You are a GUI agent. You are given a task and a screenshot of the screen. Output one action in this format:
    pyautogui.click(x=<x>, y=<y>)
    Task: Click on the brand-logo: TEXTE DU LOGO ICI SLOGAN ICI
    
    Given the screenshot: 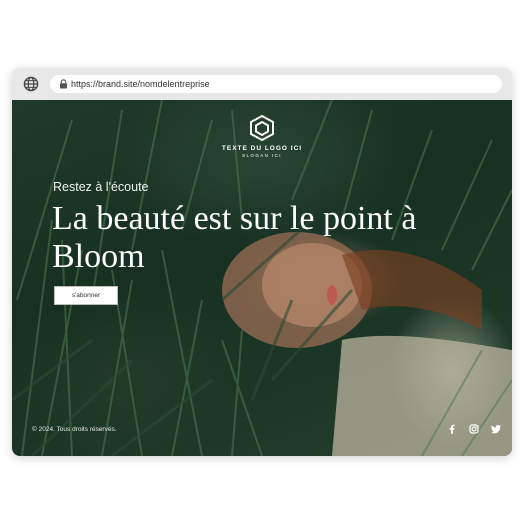 What is the action you would take?
    pyautogui.click(x=262, y=136)
    